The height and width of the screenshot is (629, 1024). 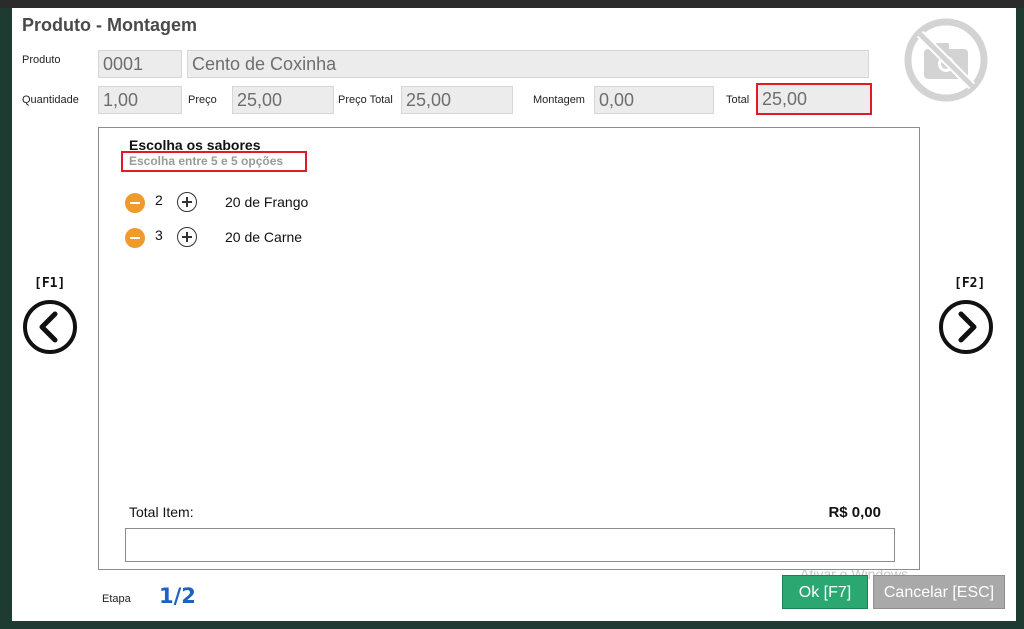 I want to click on dialog-title: Produto - Montagem, so click(x=109, y=25).